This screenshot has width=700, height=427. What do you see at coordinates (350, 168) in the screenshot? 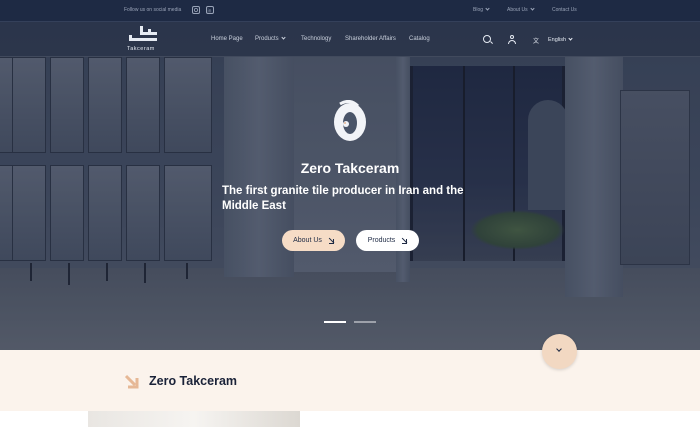
I see `hero-title: Zero Takceram` at bounding box center [350, 168].